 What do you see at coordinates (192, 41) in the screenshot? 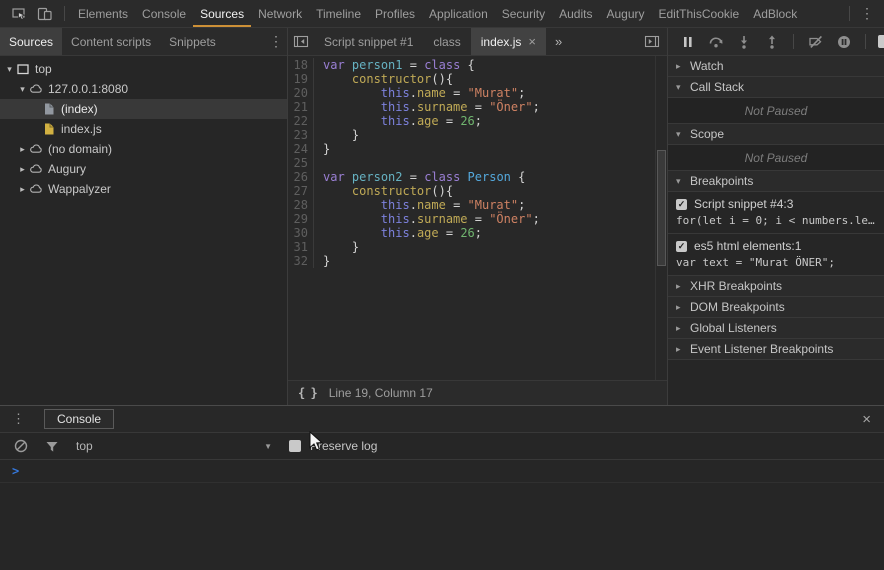
I see `navigator-tab-snippets: Snippets` at bounding box center [192, 41].